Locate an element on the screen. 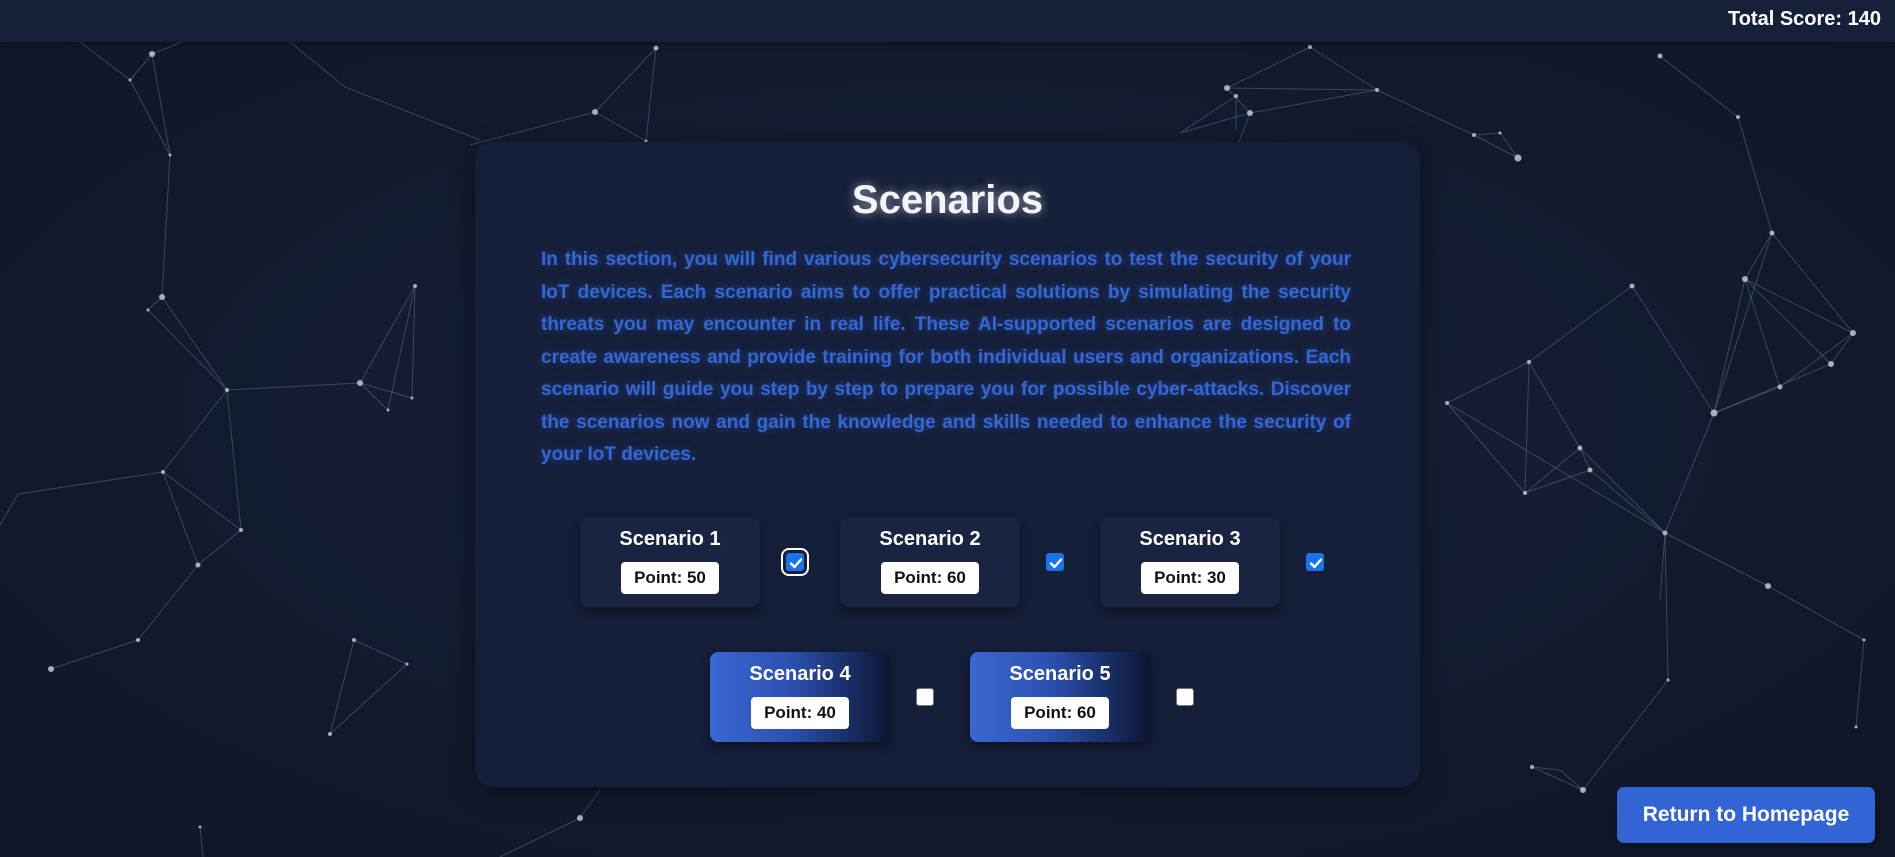  scenario-2-checkbox is located at coordinates (1055, 562).